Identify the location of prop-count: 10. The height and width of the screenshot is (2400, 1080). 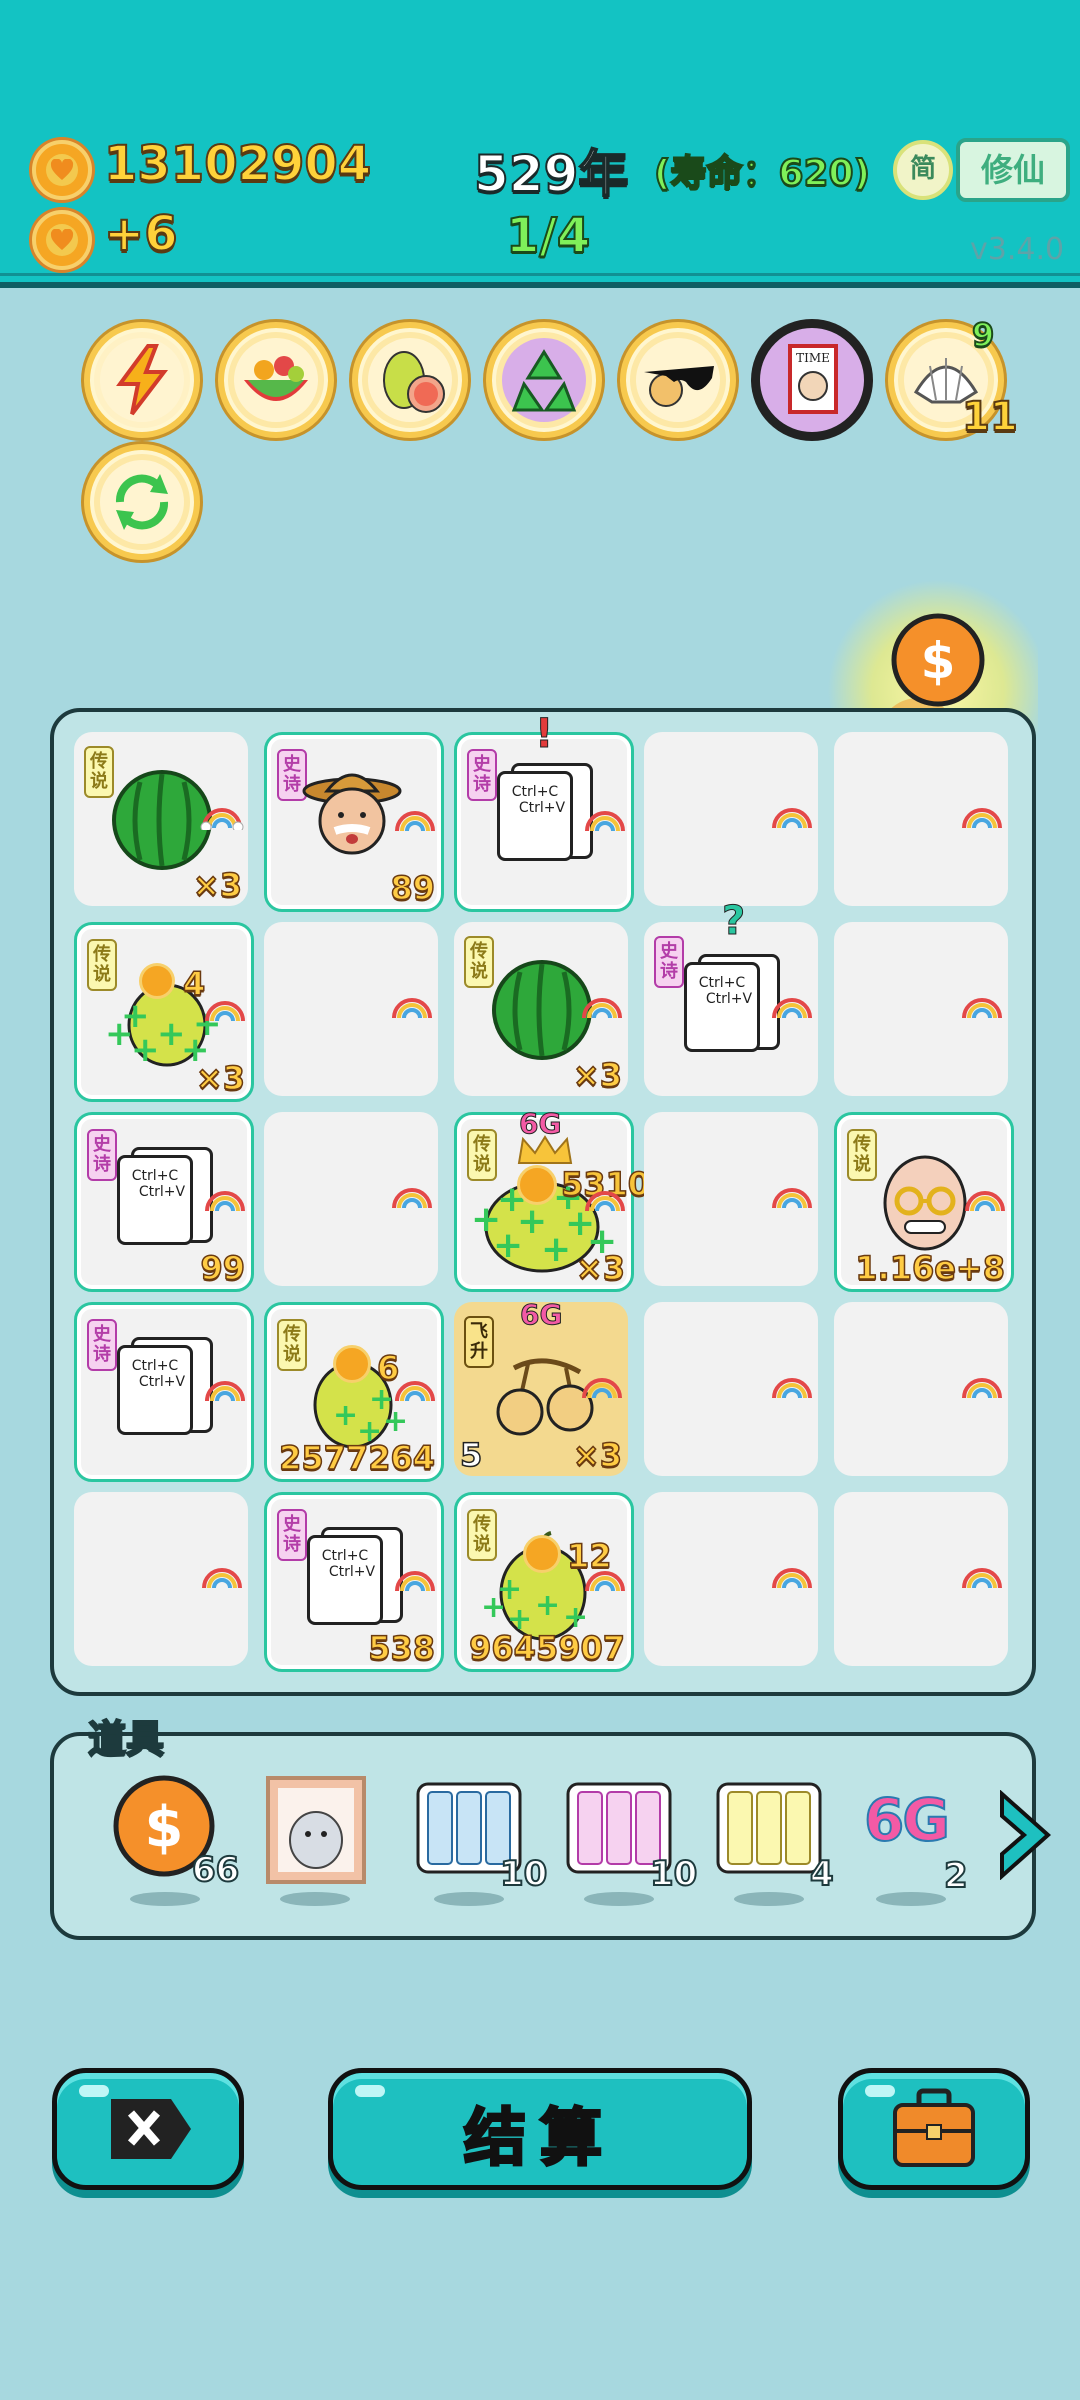
(523, 1874).